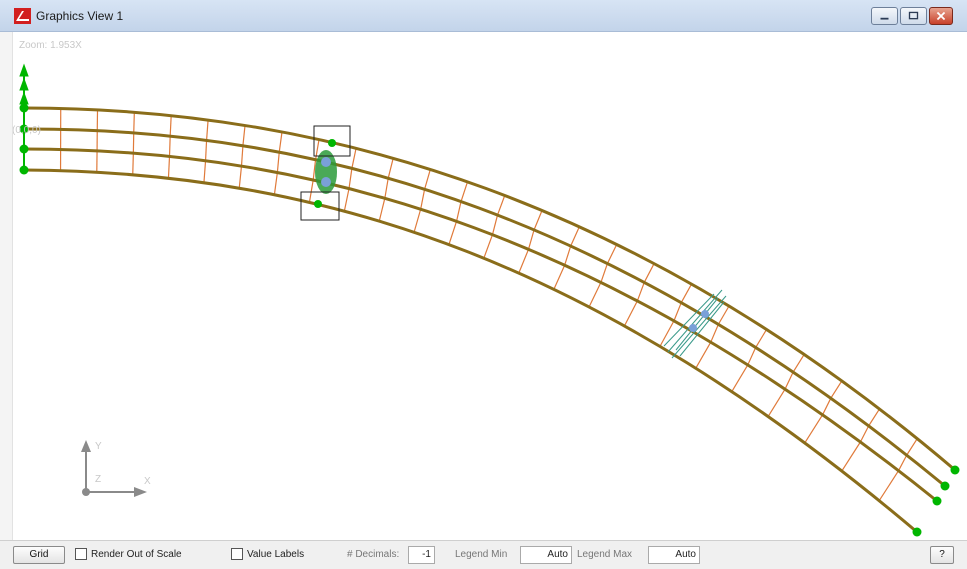 This screenshot has width=967, height=569. I want to click on axis-x-label: X, so click(147, 481).